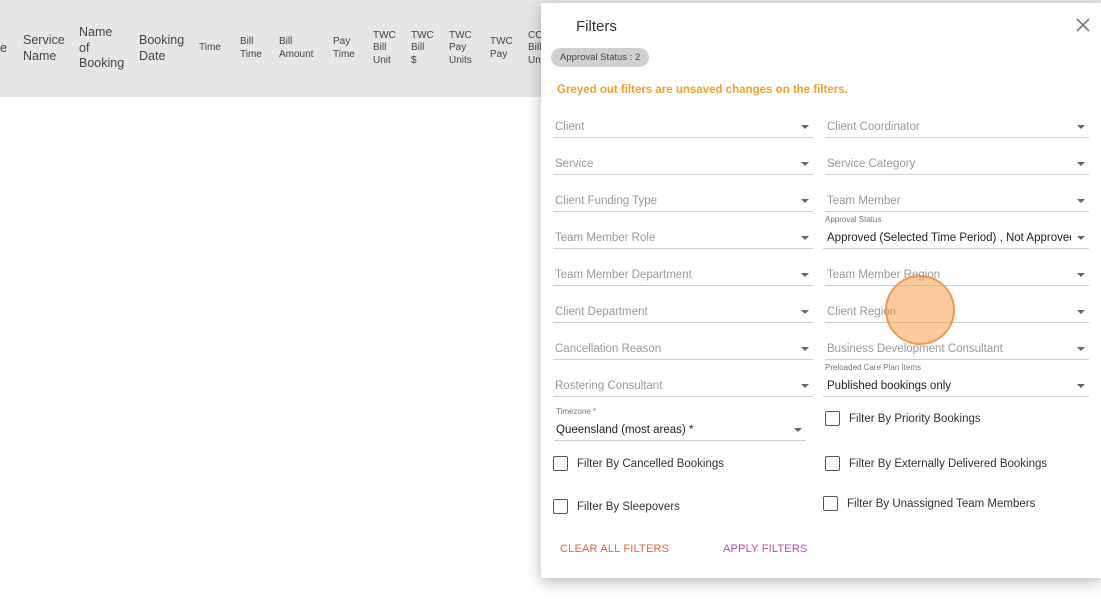 This screenshot has height=615, width=1101. I want to click on cancellation-reason-select: Cancellation Reason, so click(683, 348).